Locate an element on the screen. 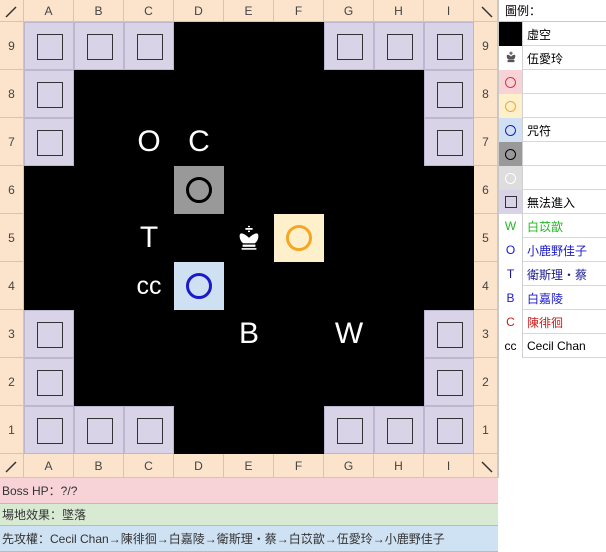  corner-bottom-right is located at coordinates (486, 466).